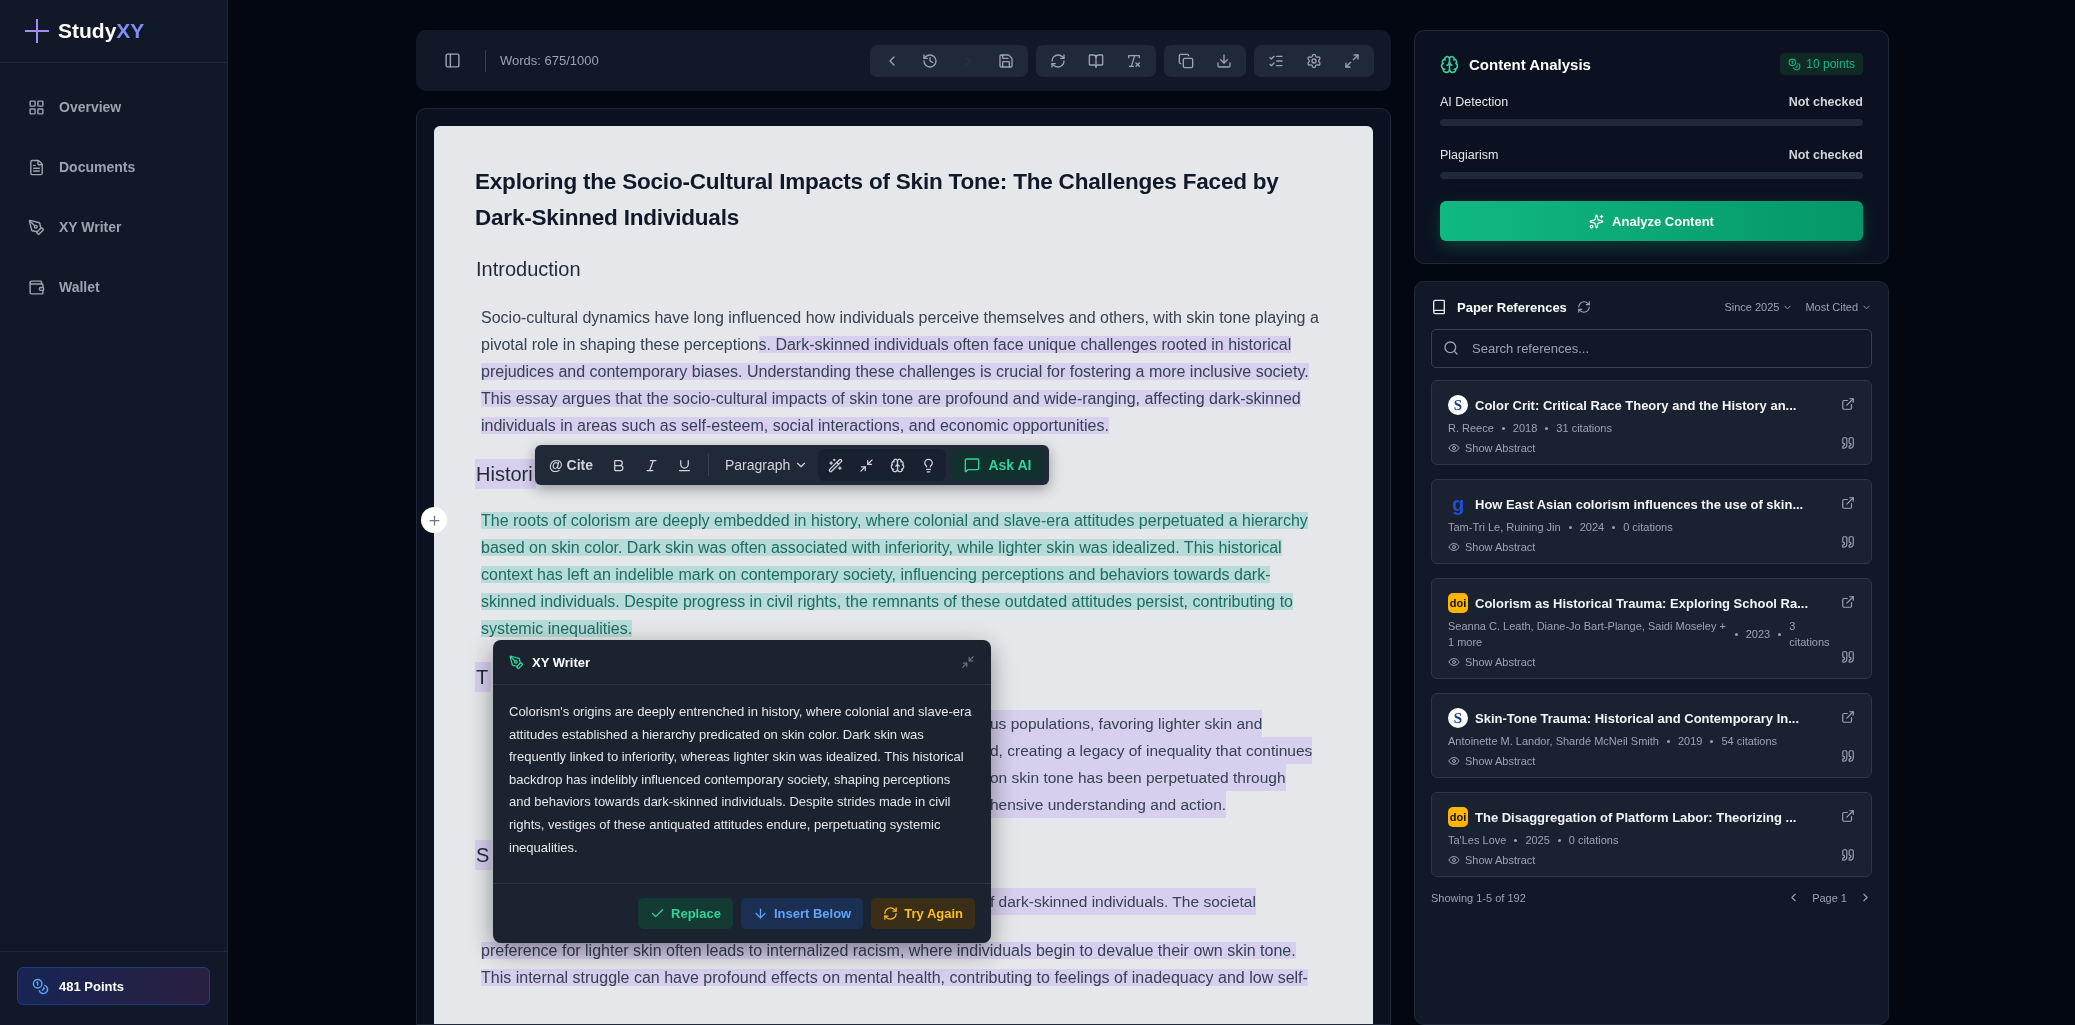 This screenshot has height=1025, width=2075. Describe the element at coordinates (119, 227) in the screenshot. I see `nav-item: XY Writer` at that location.